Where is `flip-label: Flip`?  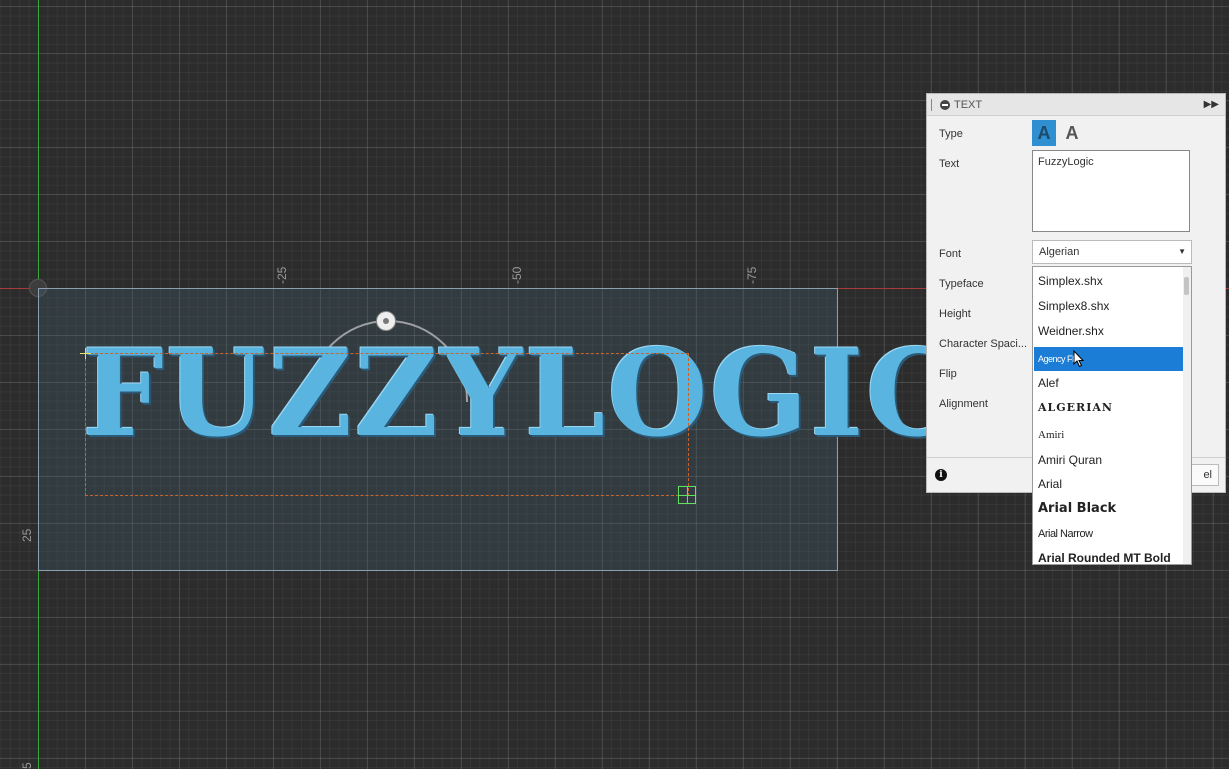 flip-label: Flip is located at coordinates (948, 374).